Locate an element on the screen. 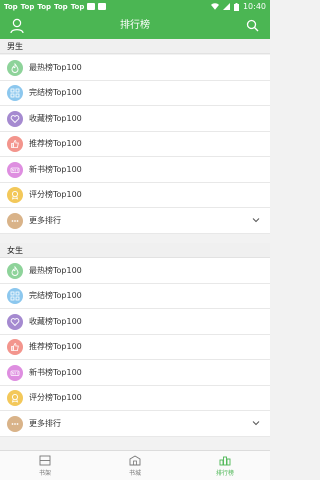 The height and width of the screenshot is (480, 320). battery-icon is located at coordinates (236, 6).